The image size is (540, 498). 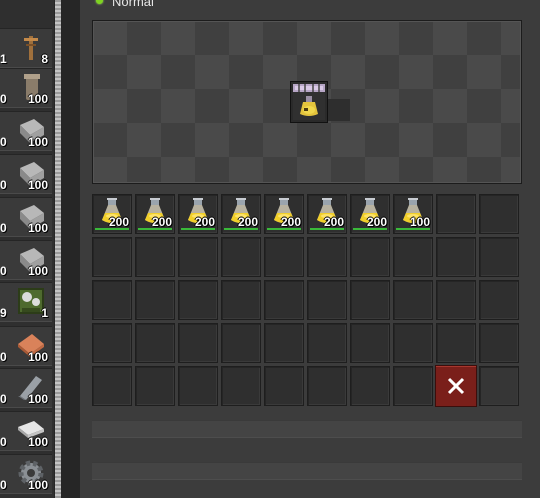 I want to click on status-label: Normal, so click(x=133, y=4).